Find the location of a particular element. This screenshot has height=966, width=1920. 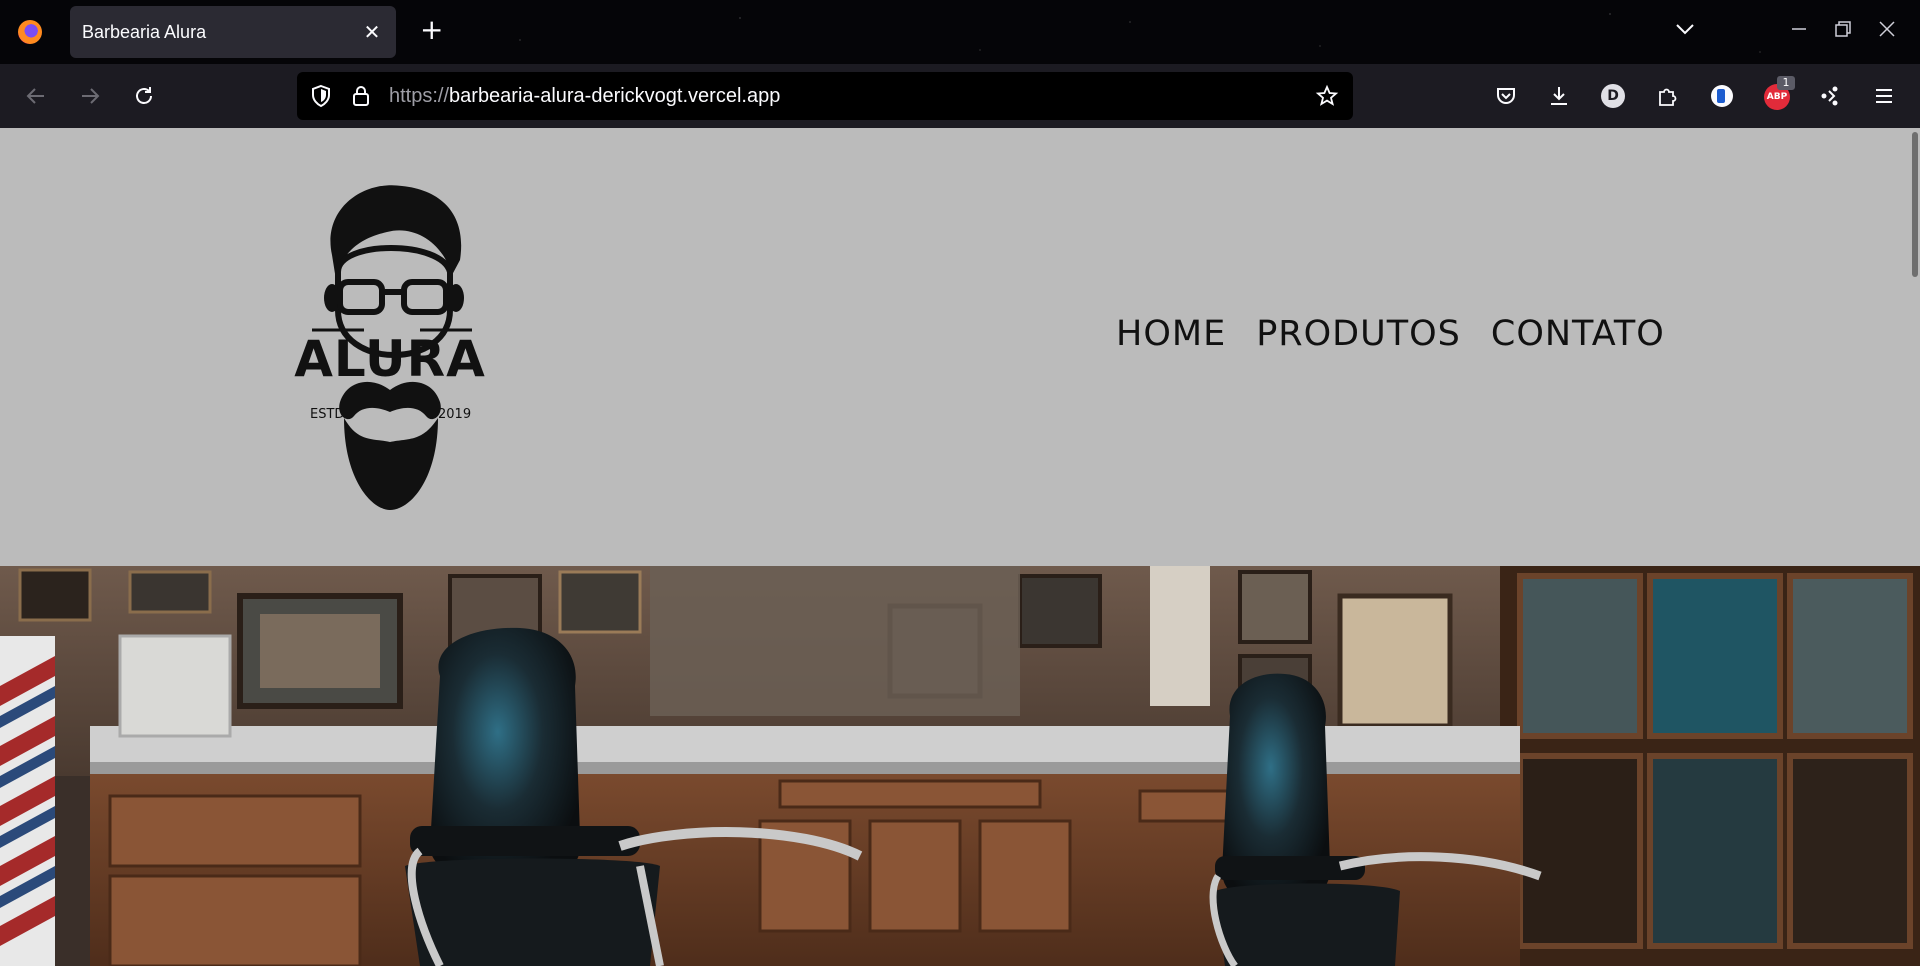

logo-estd: ESTD is located at coordinates (327, 414).